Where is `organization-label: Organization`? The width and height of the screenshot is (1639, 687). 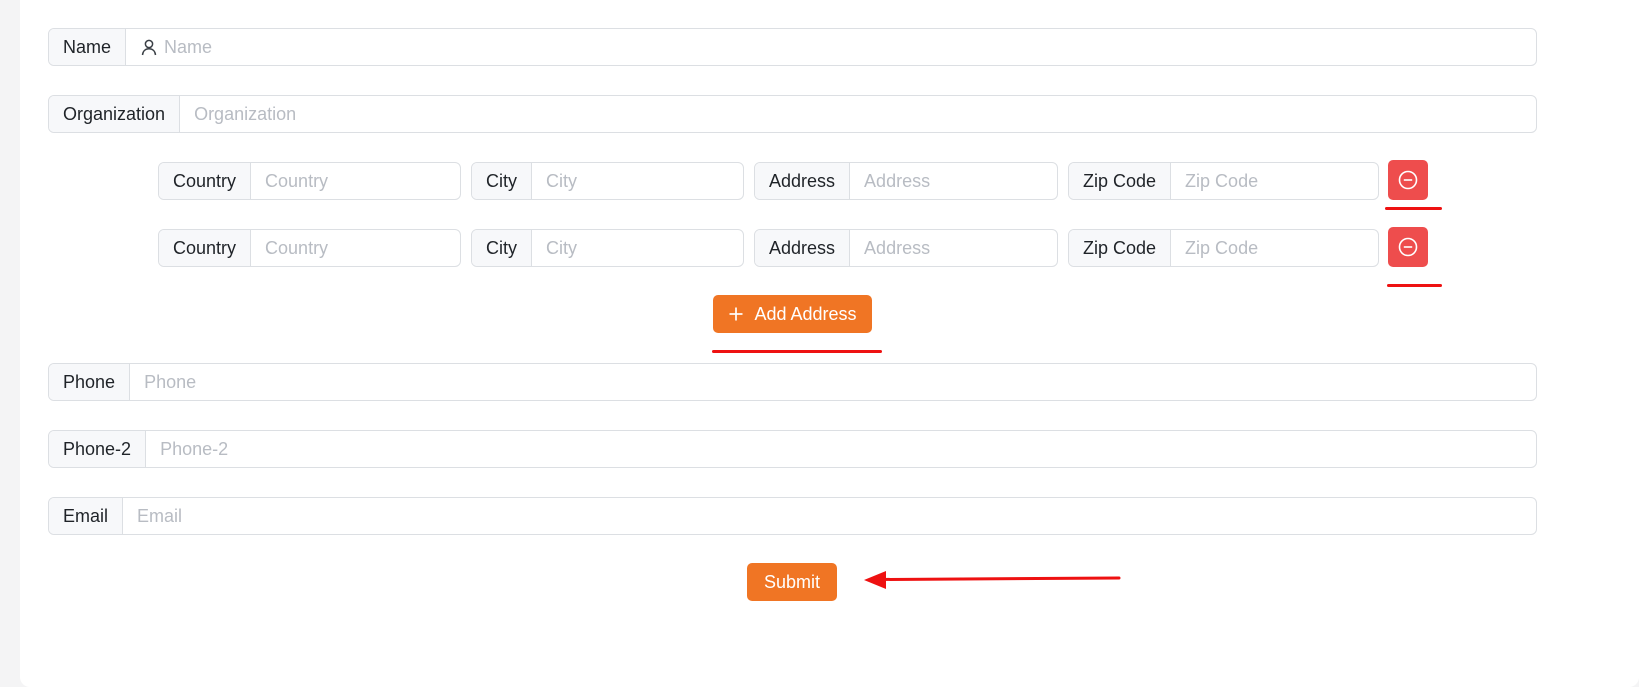
organization-label: Organization is located at coordinates (115, 114).